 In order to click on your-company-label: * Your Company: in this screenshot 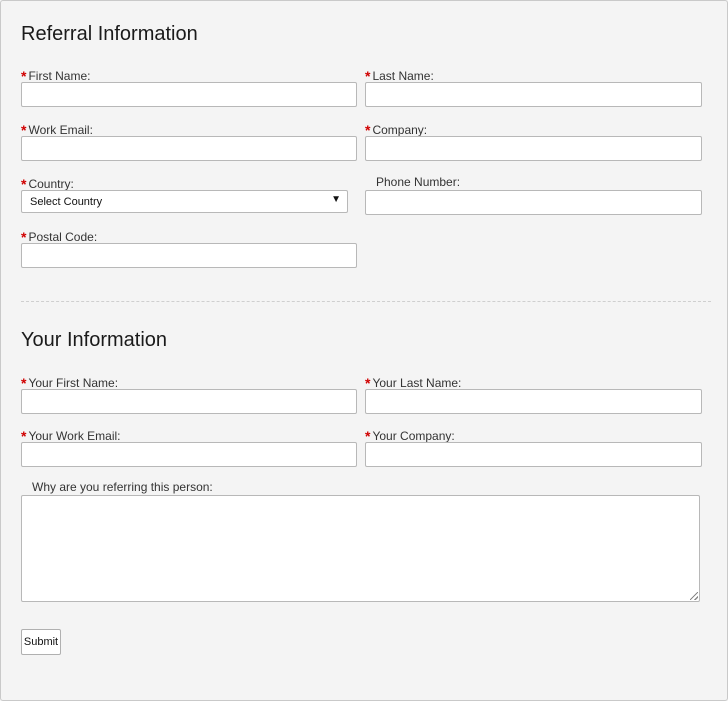, I will do `click(410, 436)`.